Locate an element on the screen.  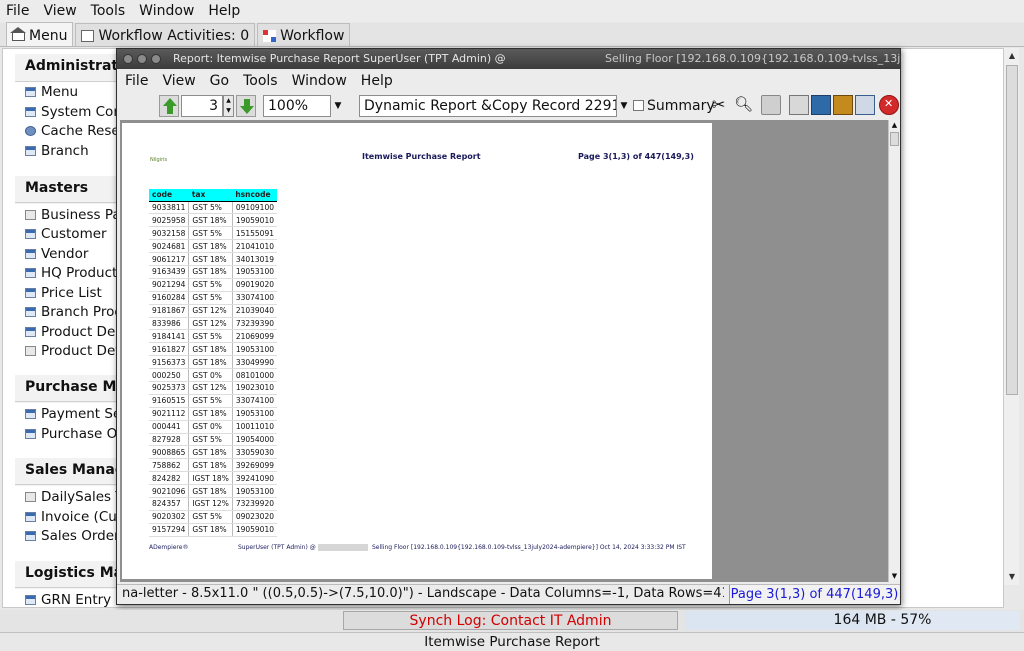
table-row: 9061217 GST 18% 34013019 is located at coordinates (213, 259).